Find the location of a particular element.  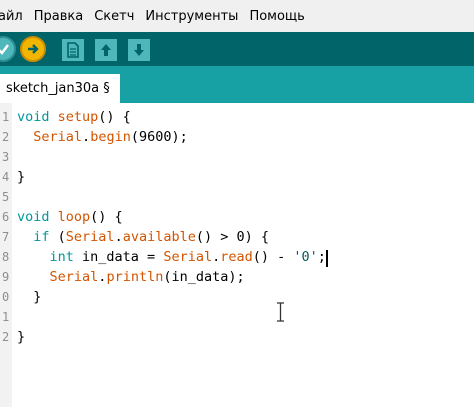

line-number: 0 is located at coordinates (6, 297).